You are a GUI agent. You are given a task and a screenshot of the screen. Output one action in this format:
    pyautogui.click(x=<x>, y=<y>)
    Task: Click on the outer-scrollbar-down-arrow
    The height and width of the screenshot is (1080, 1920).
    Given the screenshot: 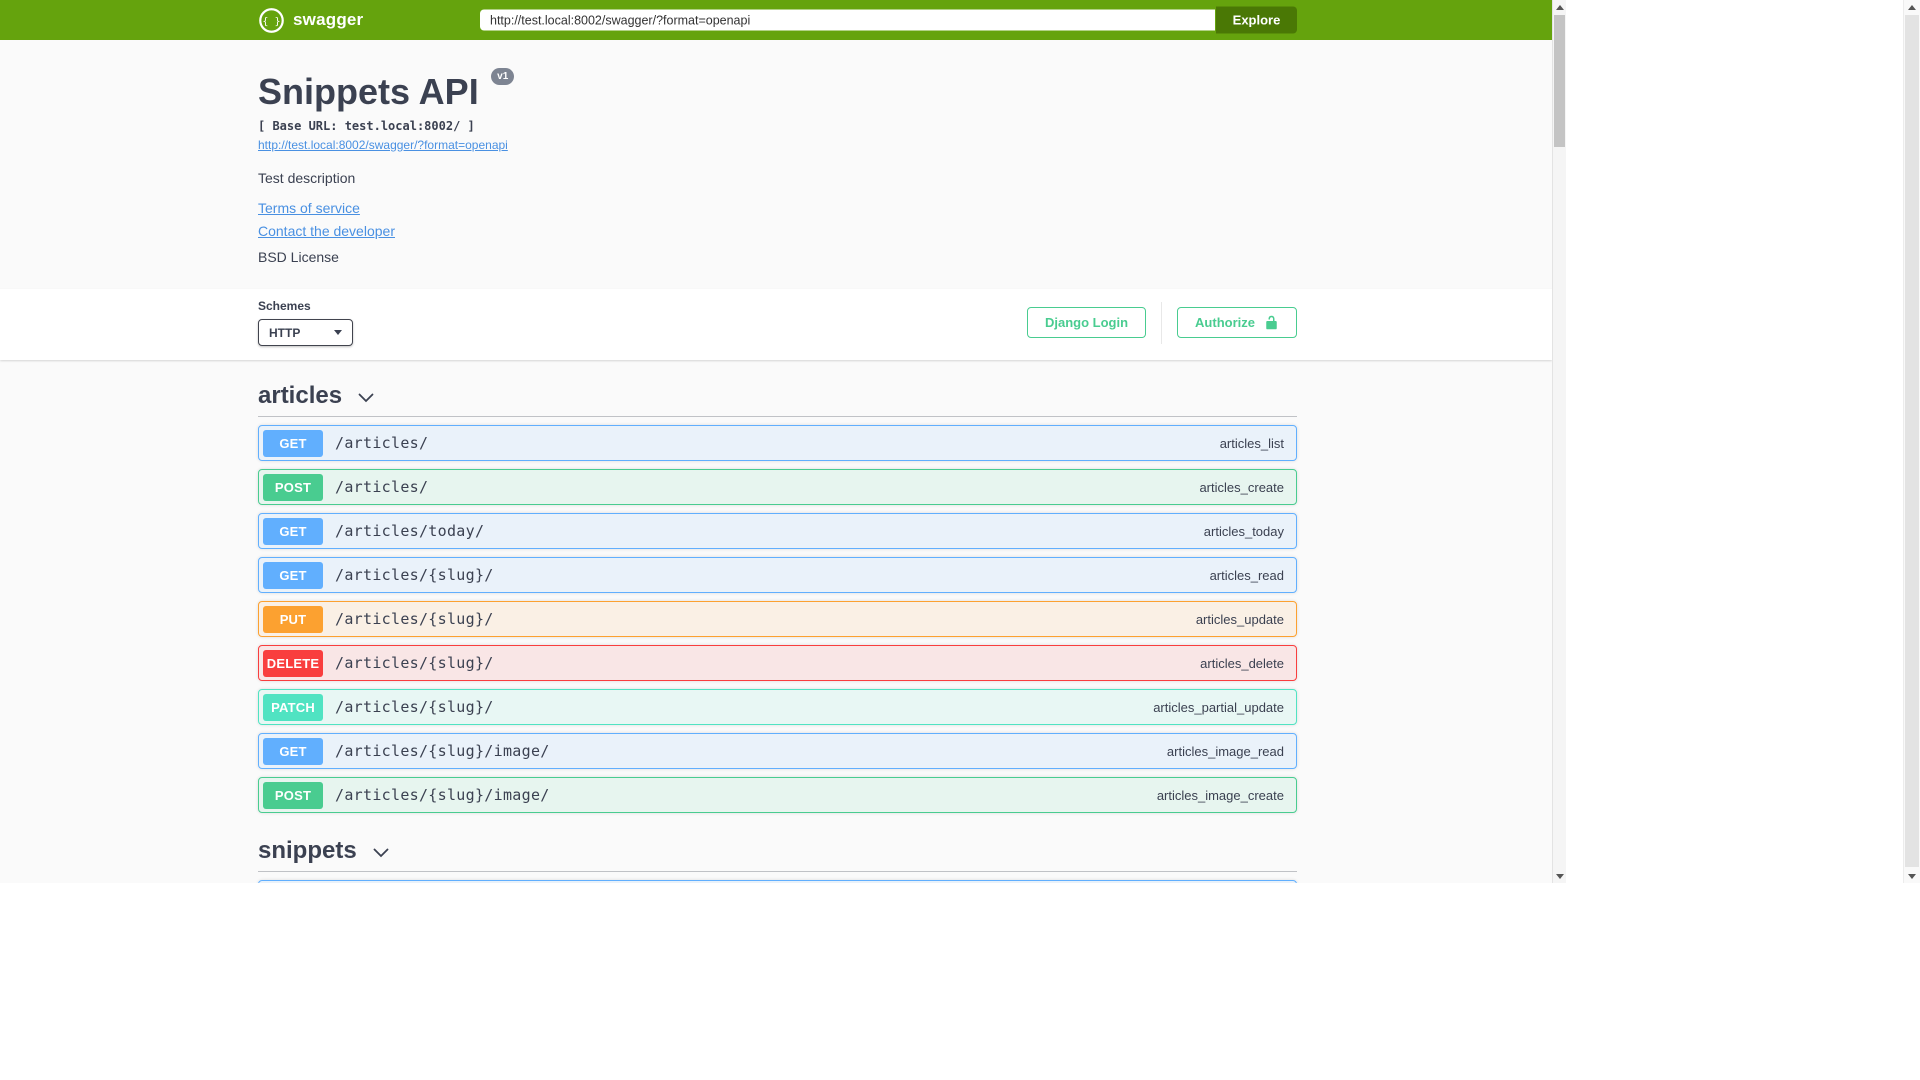 What is the action you would take?
    pyautogui.click(x=1912, y=876)
    